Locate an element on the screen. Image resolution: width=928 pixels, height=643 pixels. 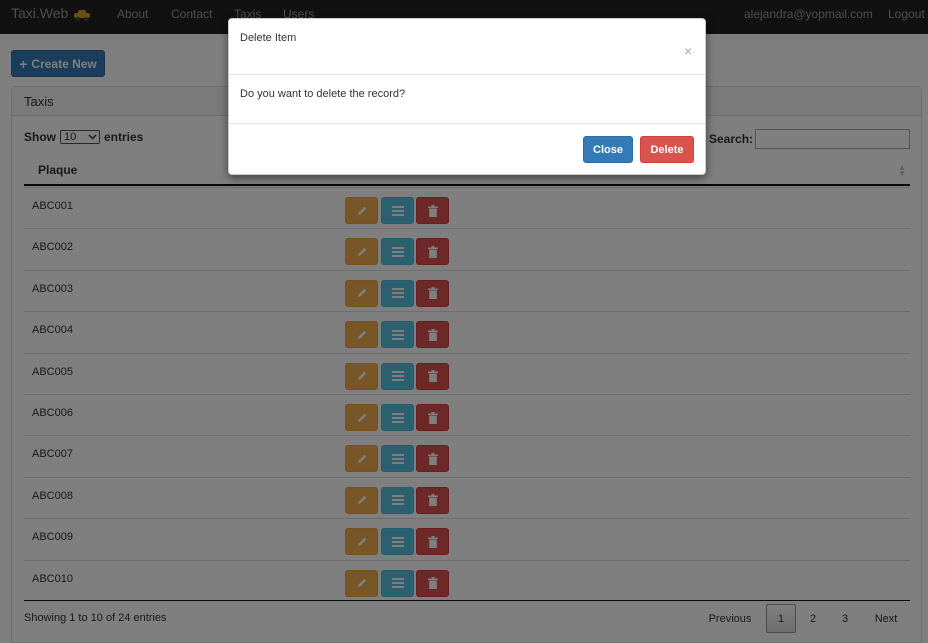
close-icon: × is located at coordinates (688, 51).